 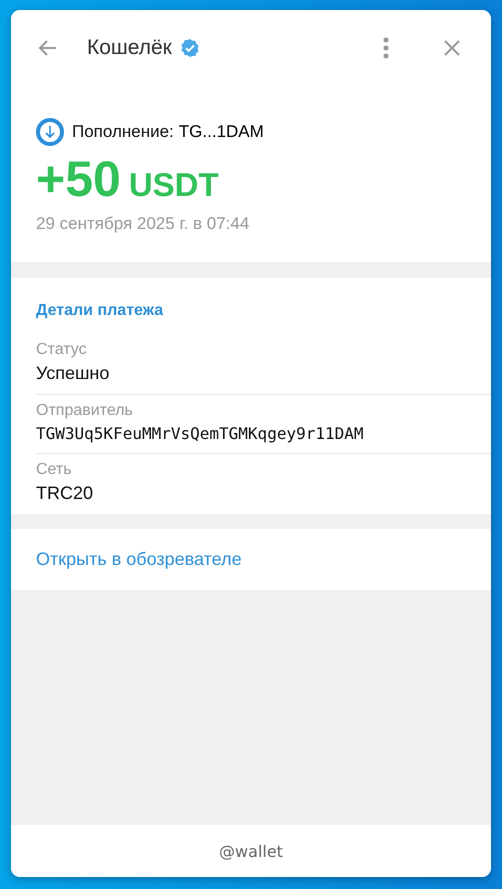 What do you see at coordinates (143, 224) in the screenshot?
I see `transaction-date: 29 сентября 2025 г. в 07:44` at bounding box center [143, 224].